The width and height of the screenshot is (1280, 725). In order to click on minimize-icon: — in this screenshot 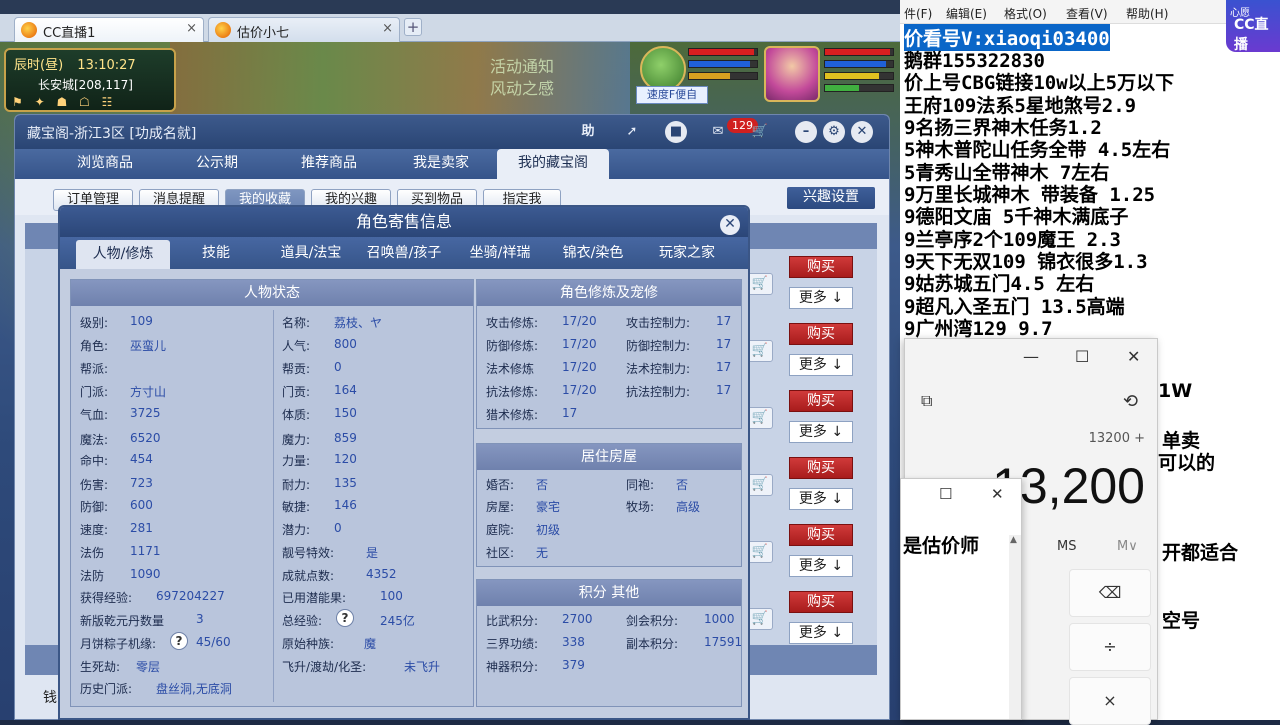, I will do `click(1031, 356)`.